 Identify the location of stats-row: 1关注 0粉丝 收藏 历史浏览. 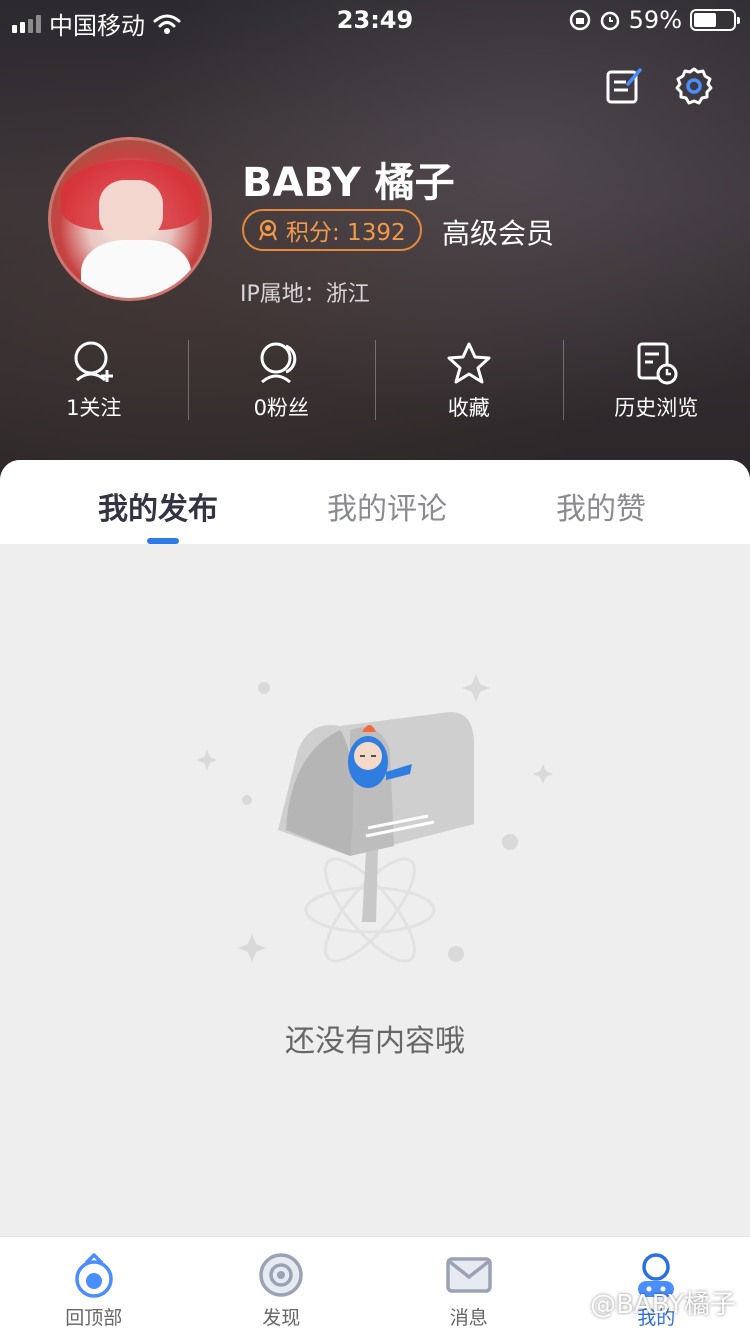
(375, 385).